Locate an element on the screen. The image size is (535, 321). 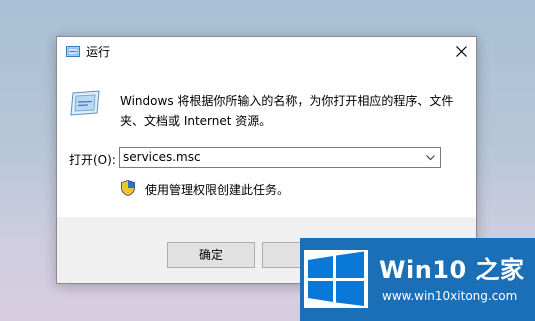
ok-button: 确定 is located at coordinates (211, 255).